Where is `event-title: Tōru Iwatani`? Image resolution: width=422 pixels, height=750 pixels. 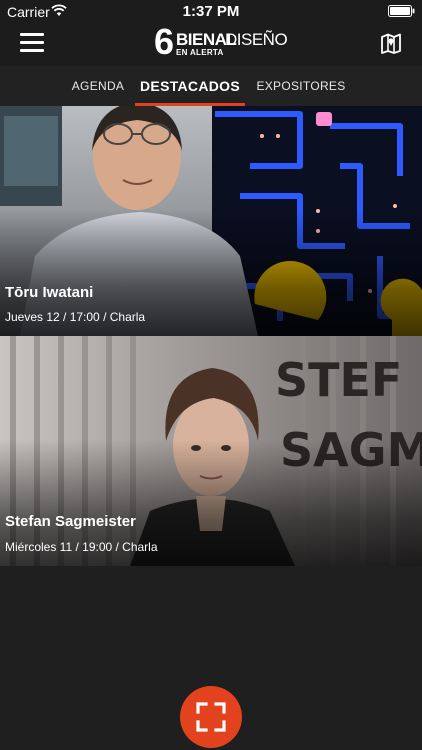
event-title: Tōru Iwatani is located at coordinates (49, 292).